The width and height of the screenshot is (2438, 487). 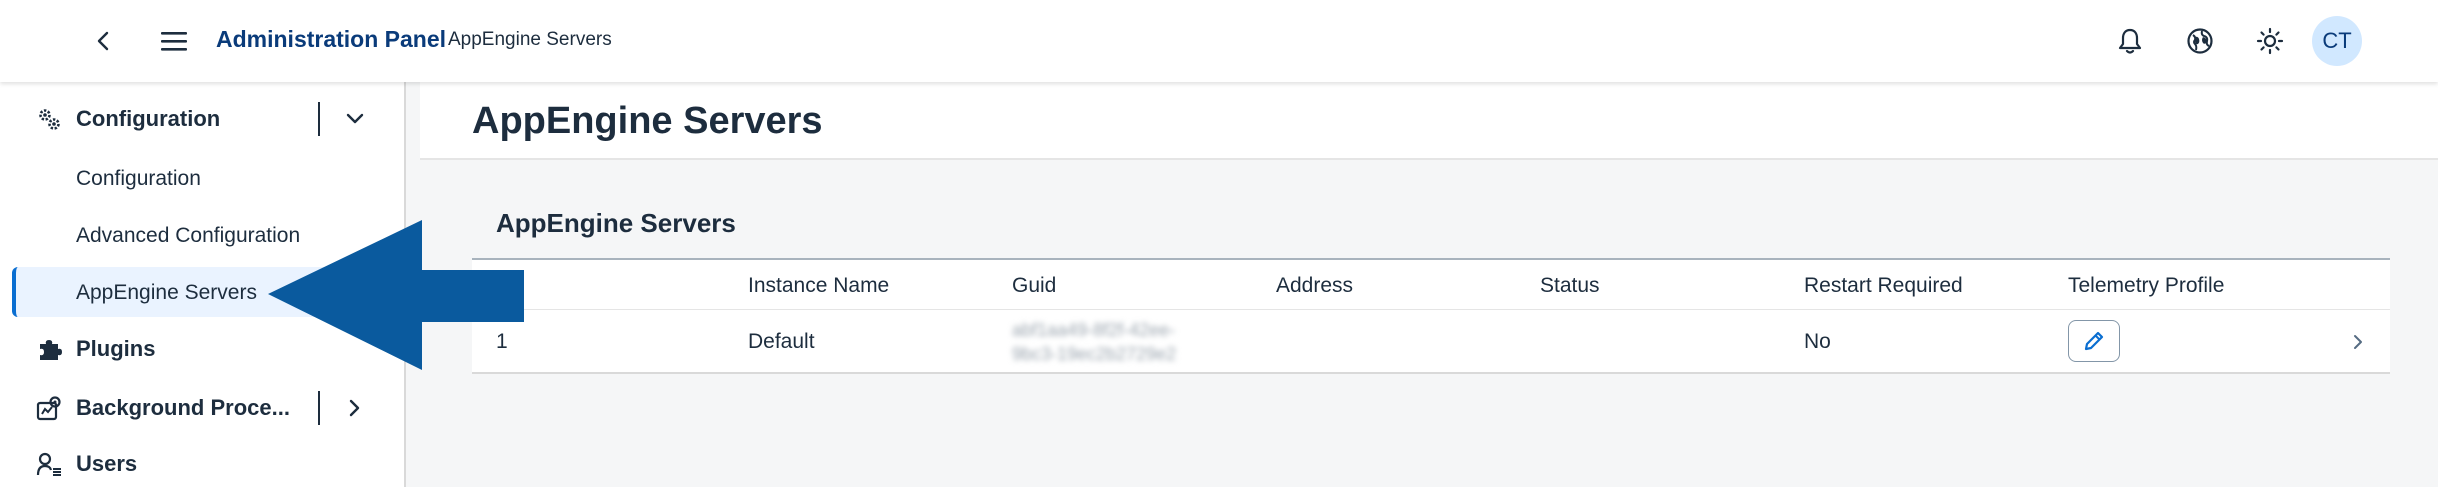 I want to click on globe-icon, so click(x=2200, y=41).